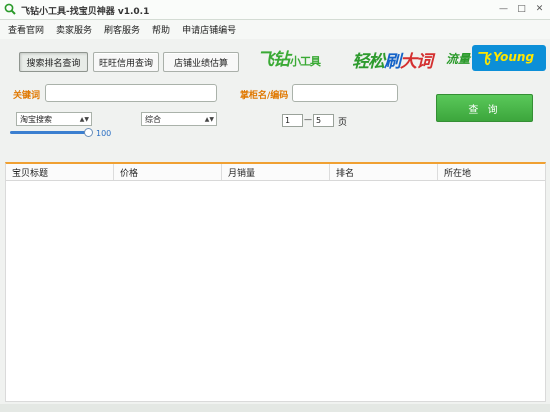  I want to click on brand-logo-feizuan: 飞钻小工具, so click(289, 57).